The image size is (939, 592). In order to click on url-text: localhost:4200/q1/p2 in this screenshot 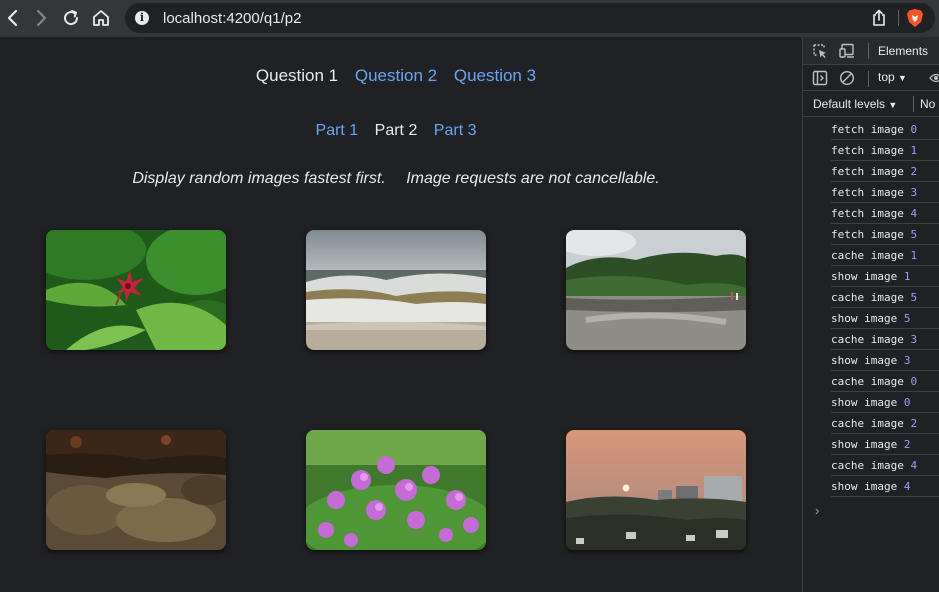, I will do `click(232, 18)`.